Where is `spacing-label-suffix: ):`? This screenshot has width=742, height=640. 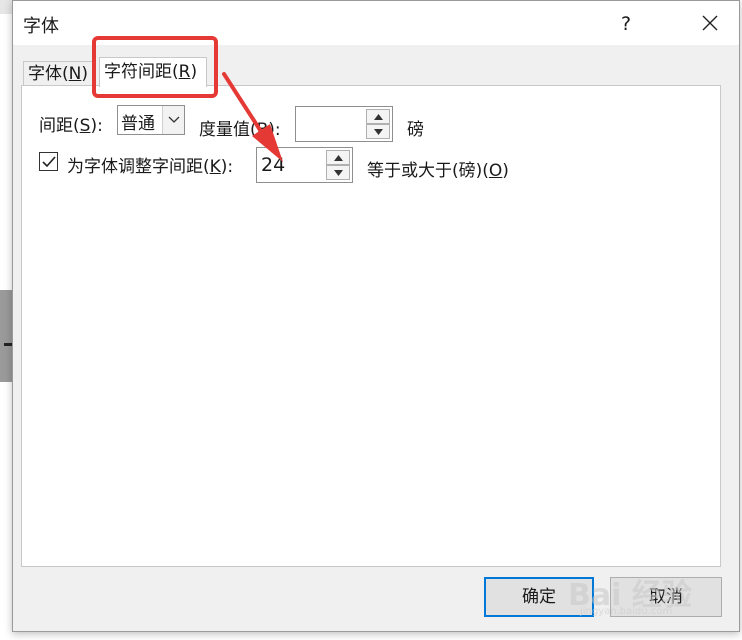
spacing-label-suffix: ): is located at coordinates (96, 126).